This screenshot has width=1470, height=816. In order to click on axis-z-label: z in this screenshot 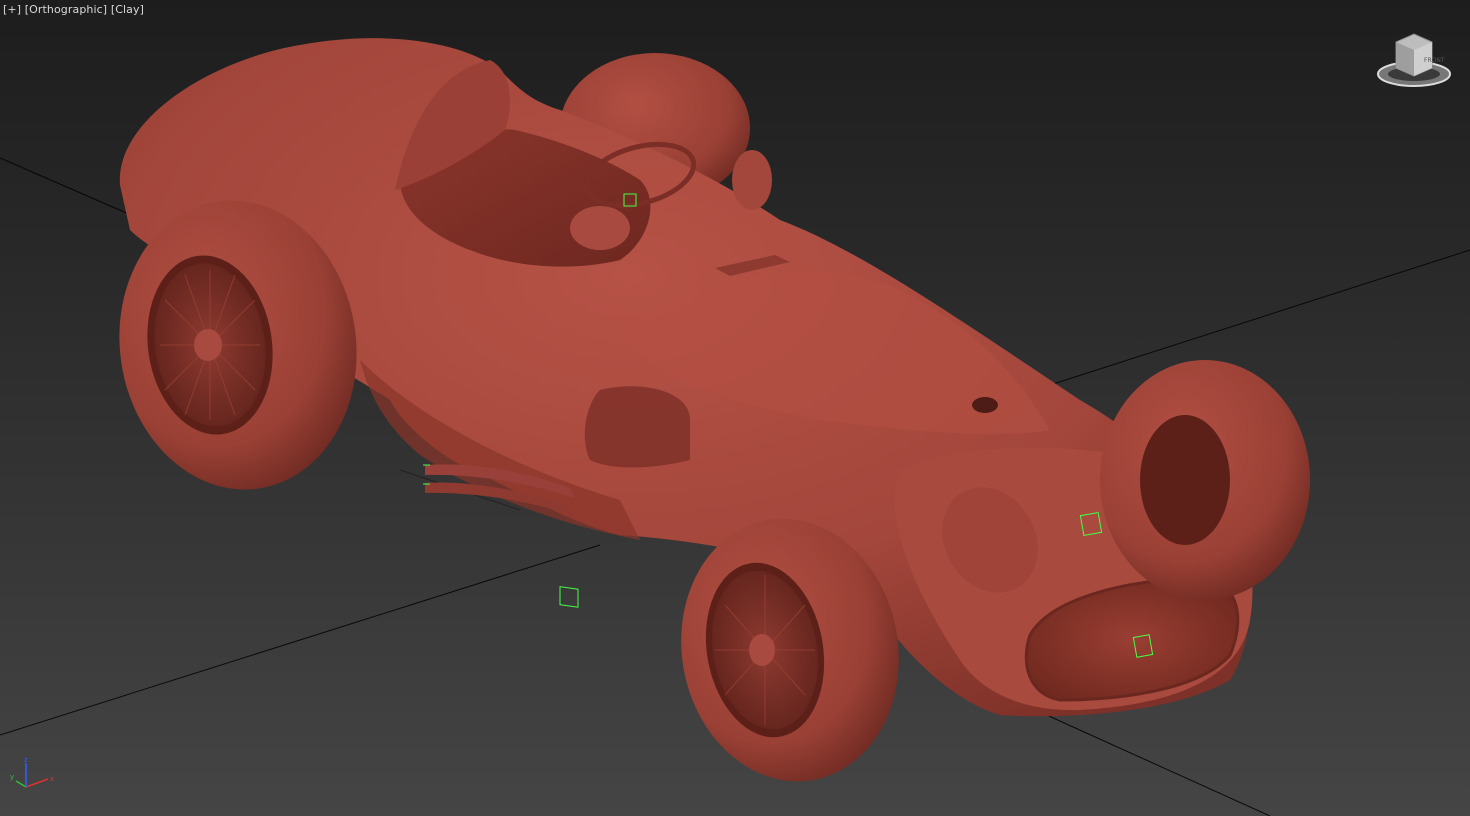, I will do `click(26, 760)`.